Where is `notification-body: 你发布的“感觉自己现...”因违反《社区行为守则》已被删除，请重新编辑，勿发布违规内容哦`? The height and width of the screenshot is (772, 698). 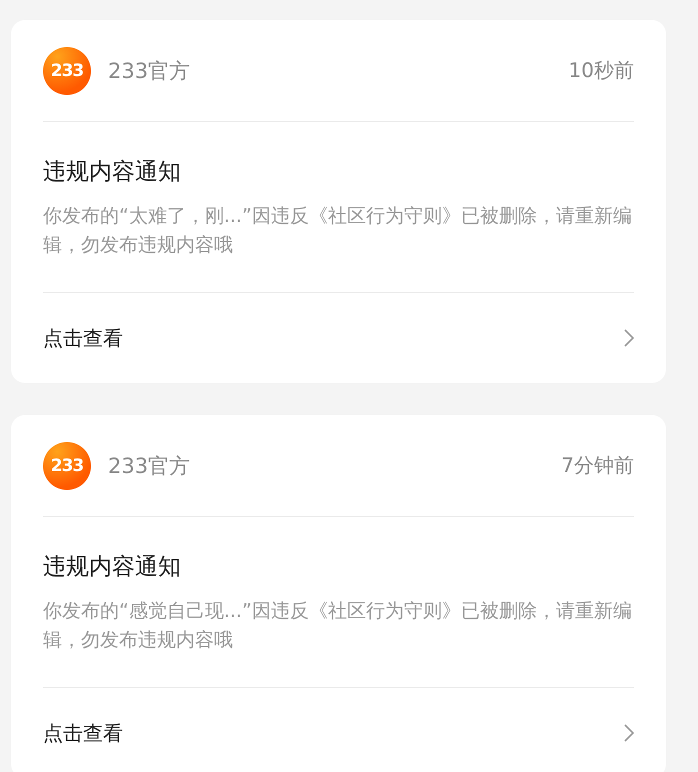
notification-body: 你发布的“感觉自己现...”因违反《社区行为守则》已被删除，请重新编辑，勿发布违规内容哦 is located at coordinates (338, 642).